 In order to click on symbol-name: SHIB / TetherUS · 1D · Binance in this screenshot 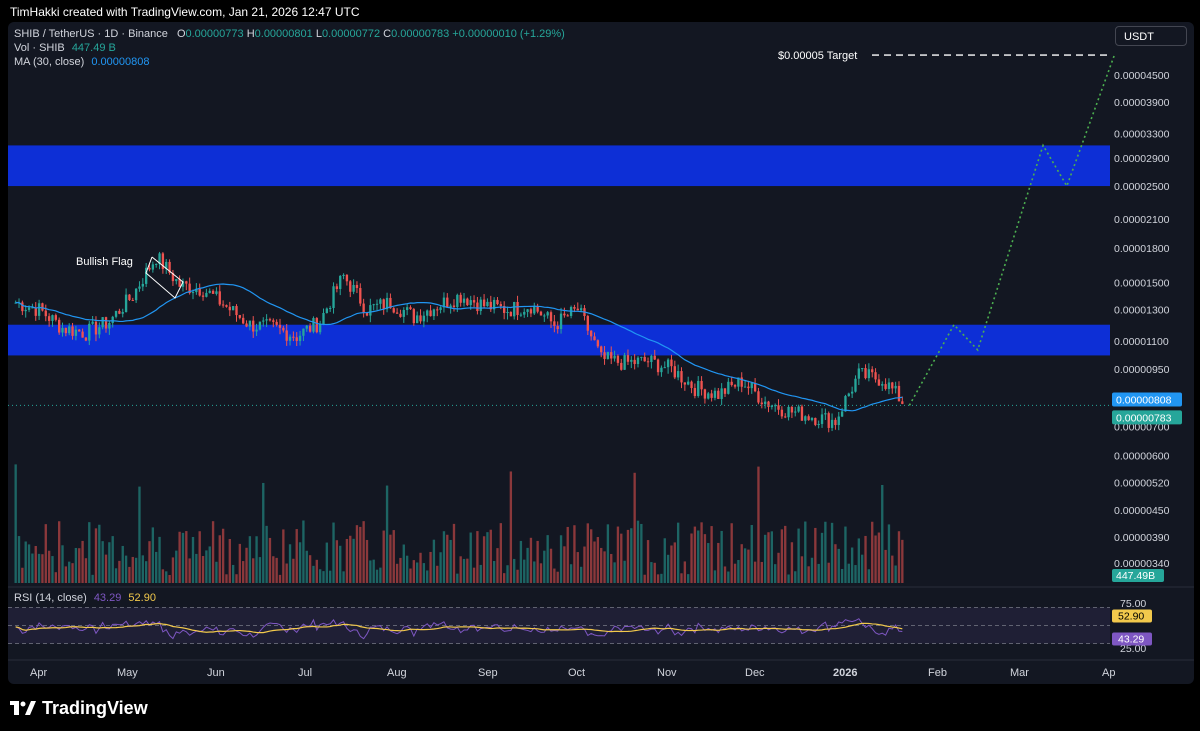, I will do `click(91, 34)`.